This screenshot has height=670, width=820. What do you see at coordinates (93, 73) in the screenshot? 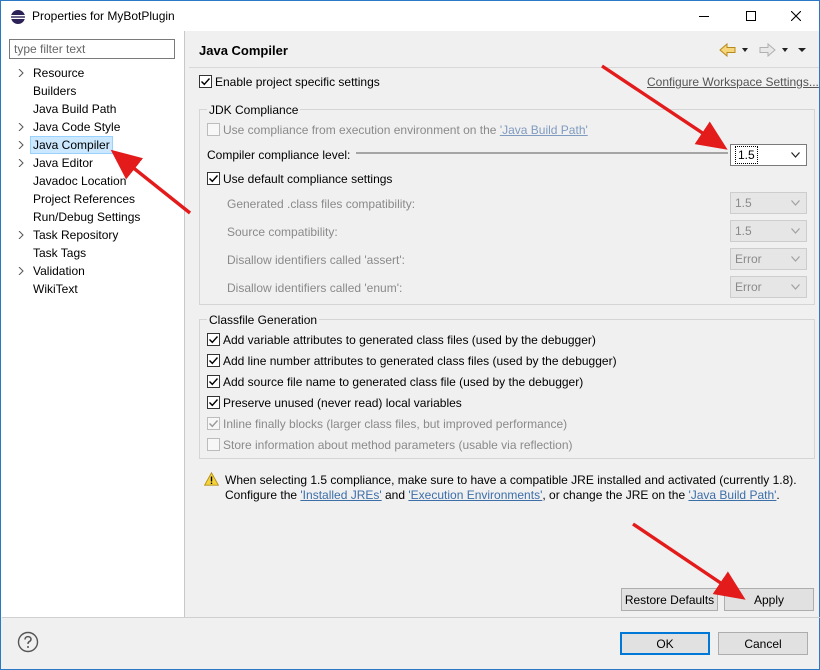
I see `sidebar-item-resource: Resource` at bounding box center [93, 73].